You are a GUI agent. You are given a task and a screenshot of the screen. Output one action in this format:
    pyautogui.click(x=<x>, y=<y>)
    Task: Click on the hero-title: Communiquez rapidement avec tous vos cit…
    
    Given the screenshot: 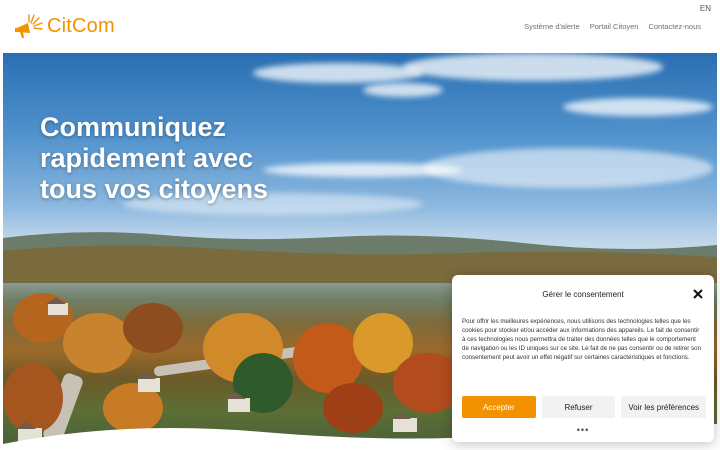 What is the action you would take?
    pyautogui.click(x=170, y=158)
    